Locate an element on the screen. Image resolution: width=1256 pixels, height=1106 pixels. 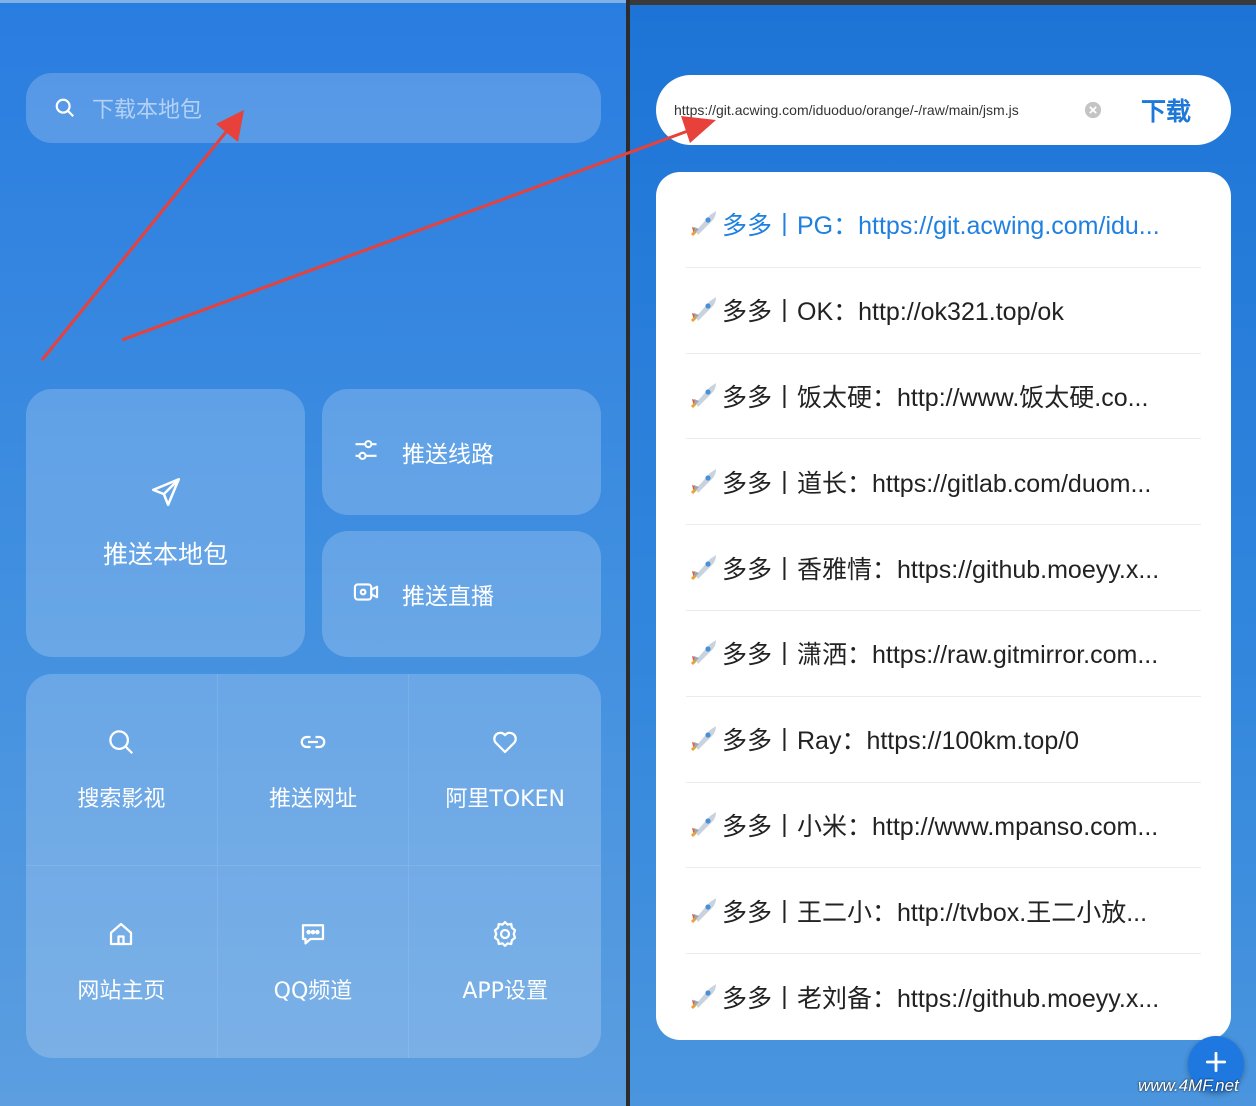
clear-icon is located at coordinates (1093, 110).